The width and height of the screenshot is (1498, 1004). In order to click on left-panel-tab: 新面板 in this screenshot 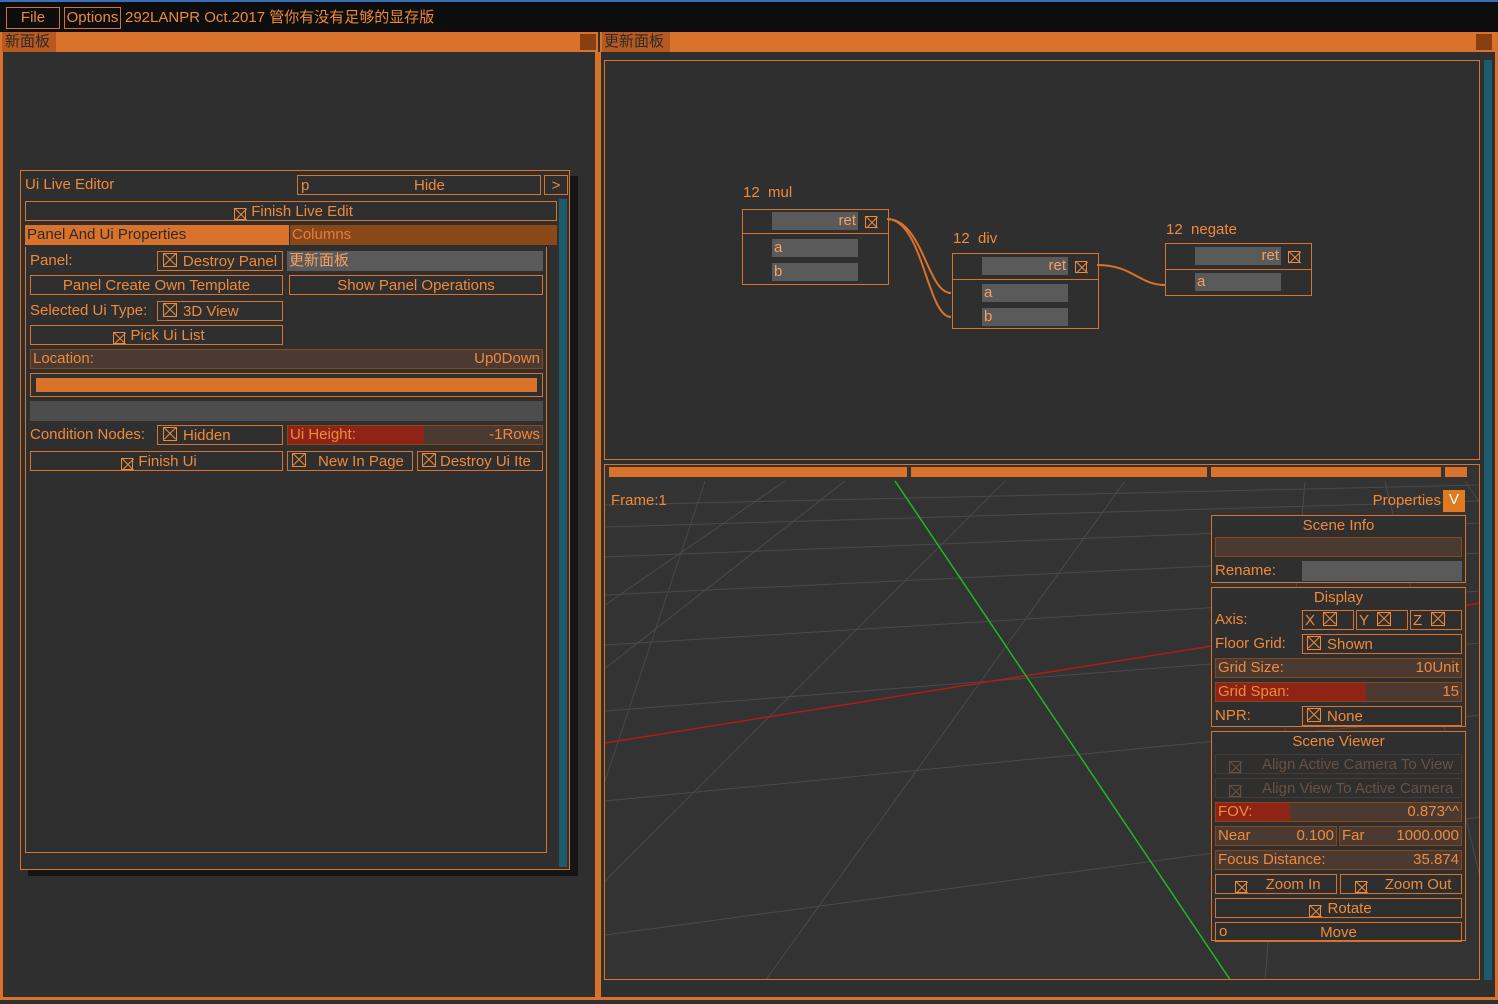, I will do `click(29, 42)`.